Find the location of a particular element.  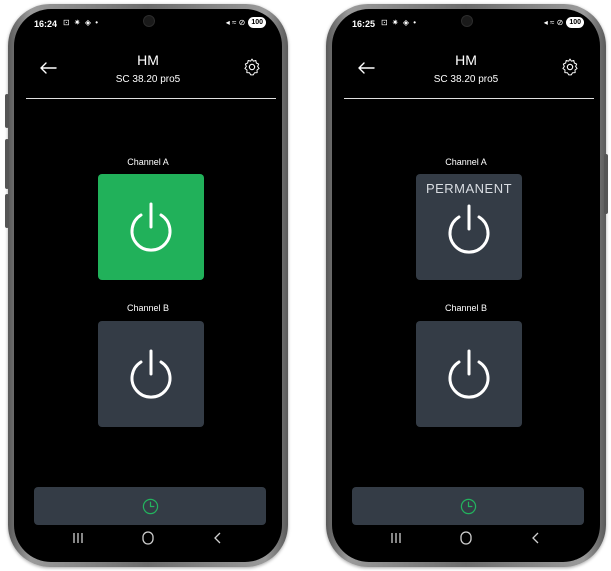

channel-a-power-button: PERMANENT is located at coordinates (469, 227).